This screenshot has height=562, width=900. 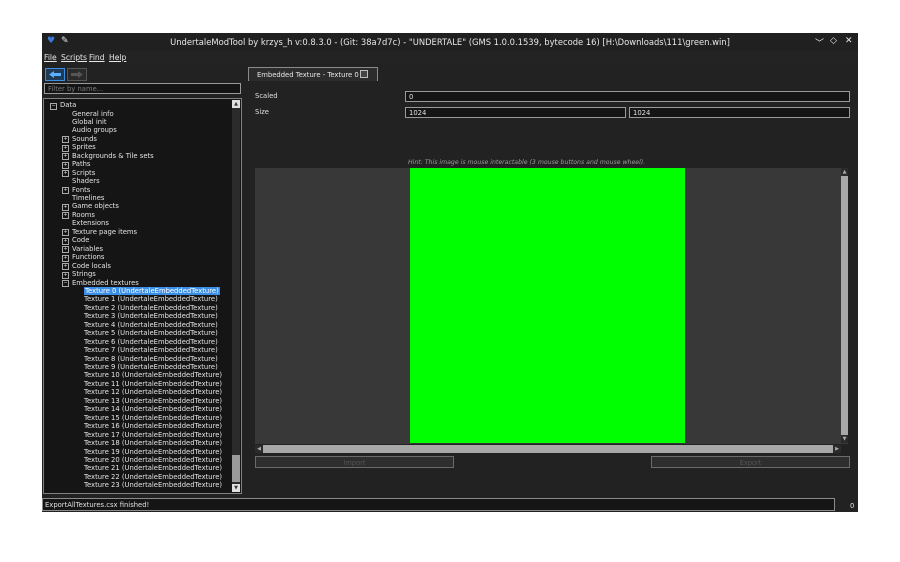 What do you see at coordinates (89, 122) in the screenshot?
I see `tree-item: Global init` at bounding box center [89, 122].